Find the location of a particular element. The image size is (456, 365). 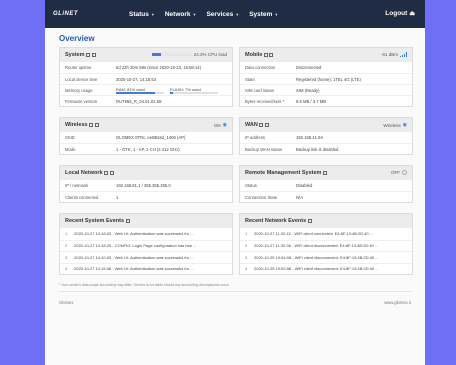

row-value: Disabled is located at coordinates (304, 185).